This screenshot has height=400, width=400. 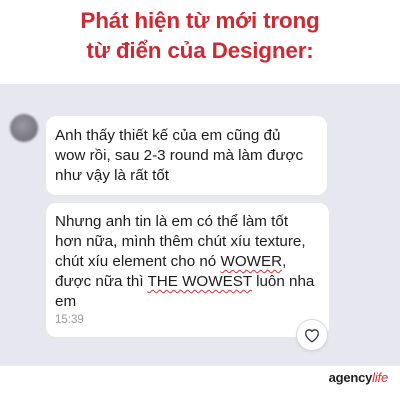 I want to click on message-2-line-1: Nhưng anh tin là em có thể làm tốt, so click(x=172, y=221).